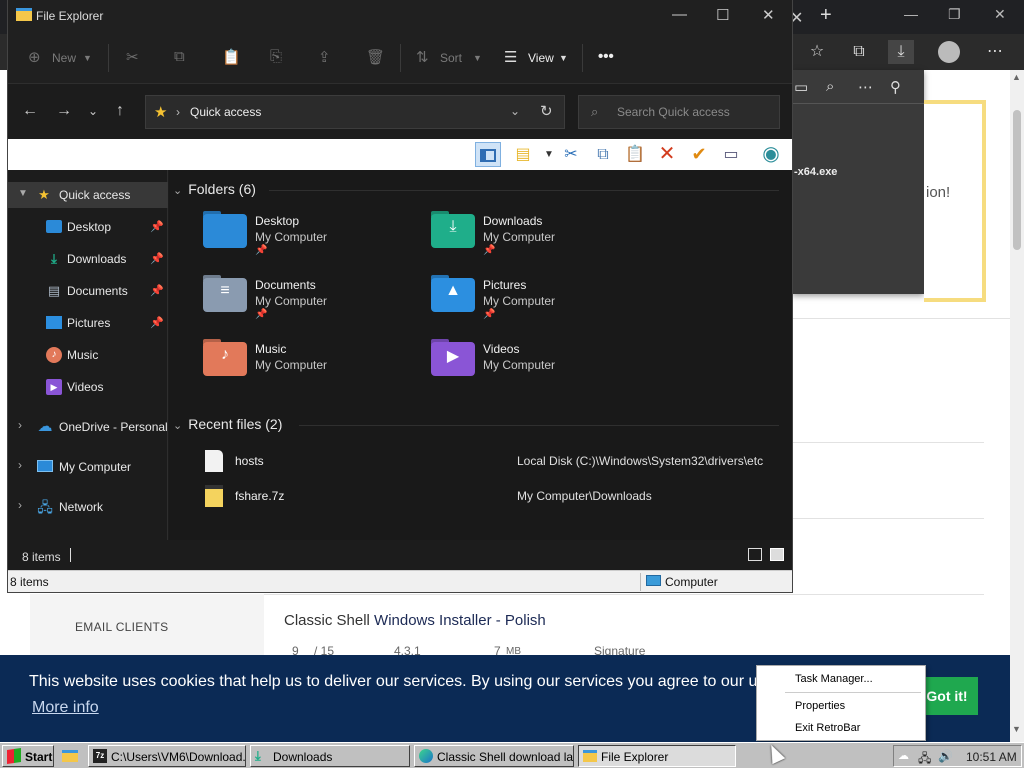  I want to click on sort-button: Sort, so click(451, 58).